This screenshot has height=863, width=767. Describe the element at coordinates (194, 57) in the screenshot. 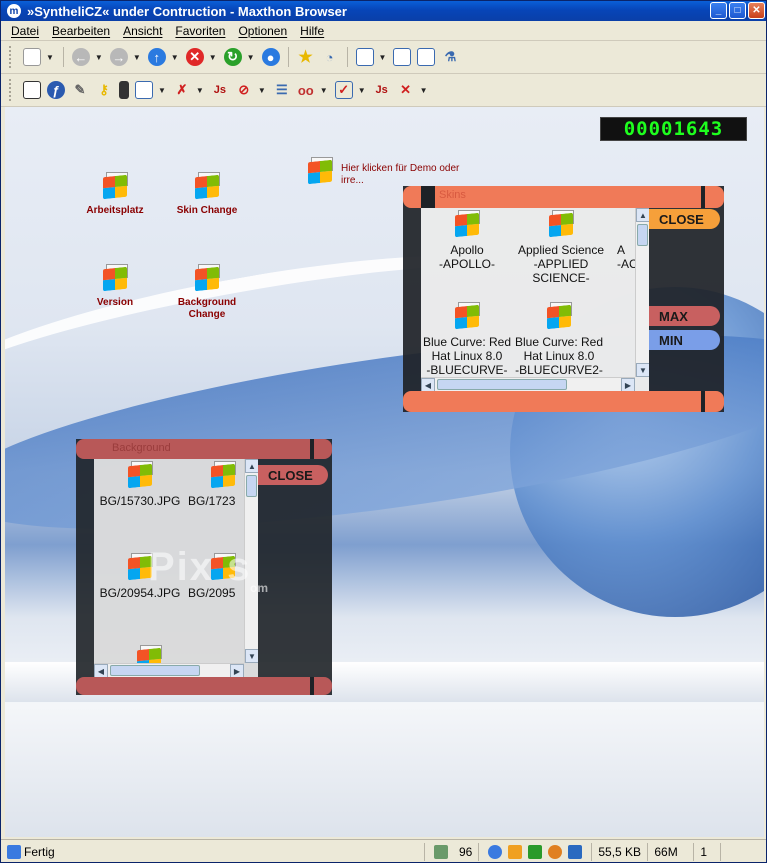

I see `stop-icon: ✕` at that location.